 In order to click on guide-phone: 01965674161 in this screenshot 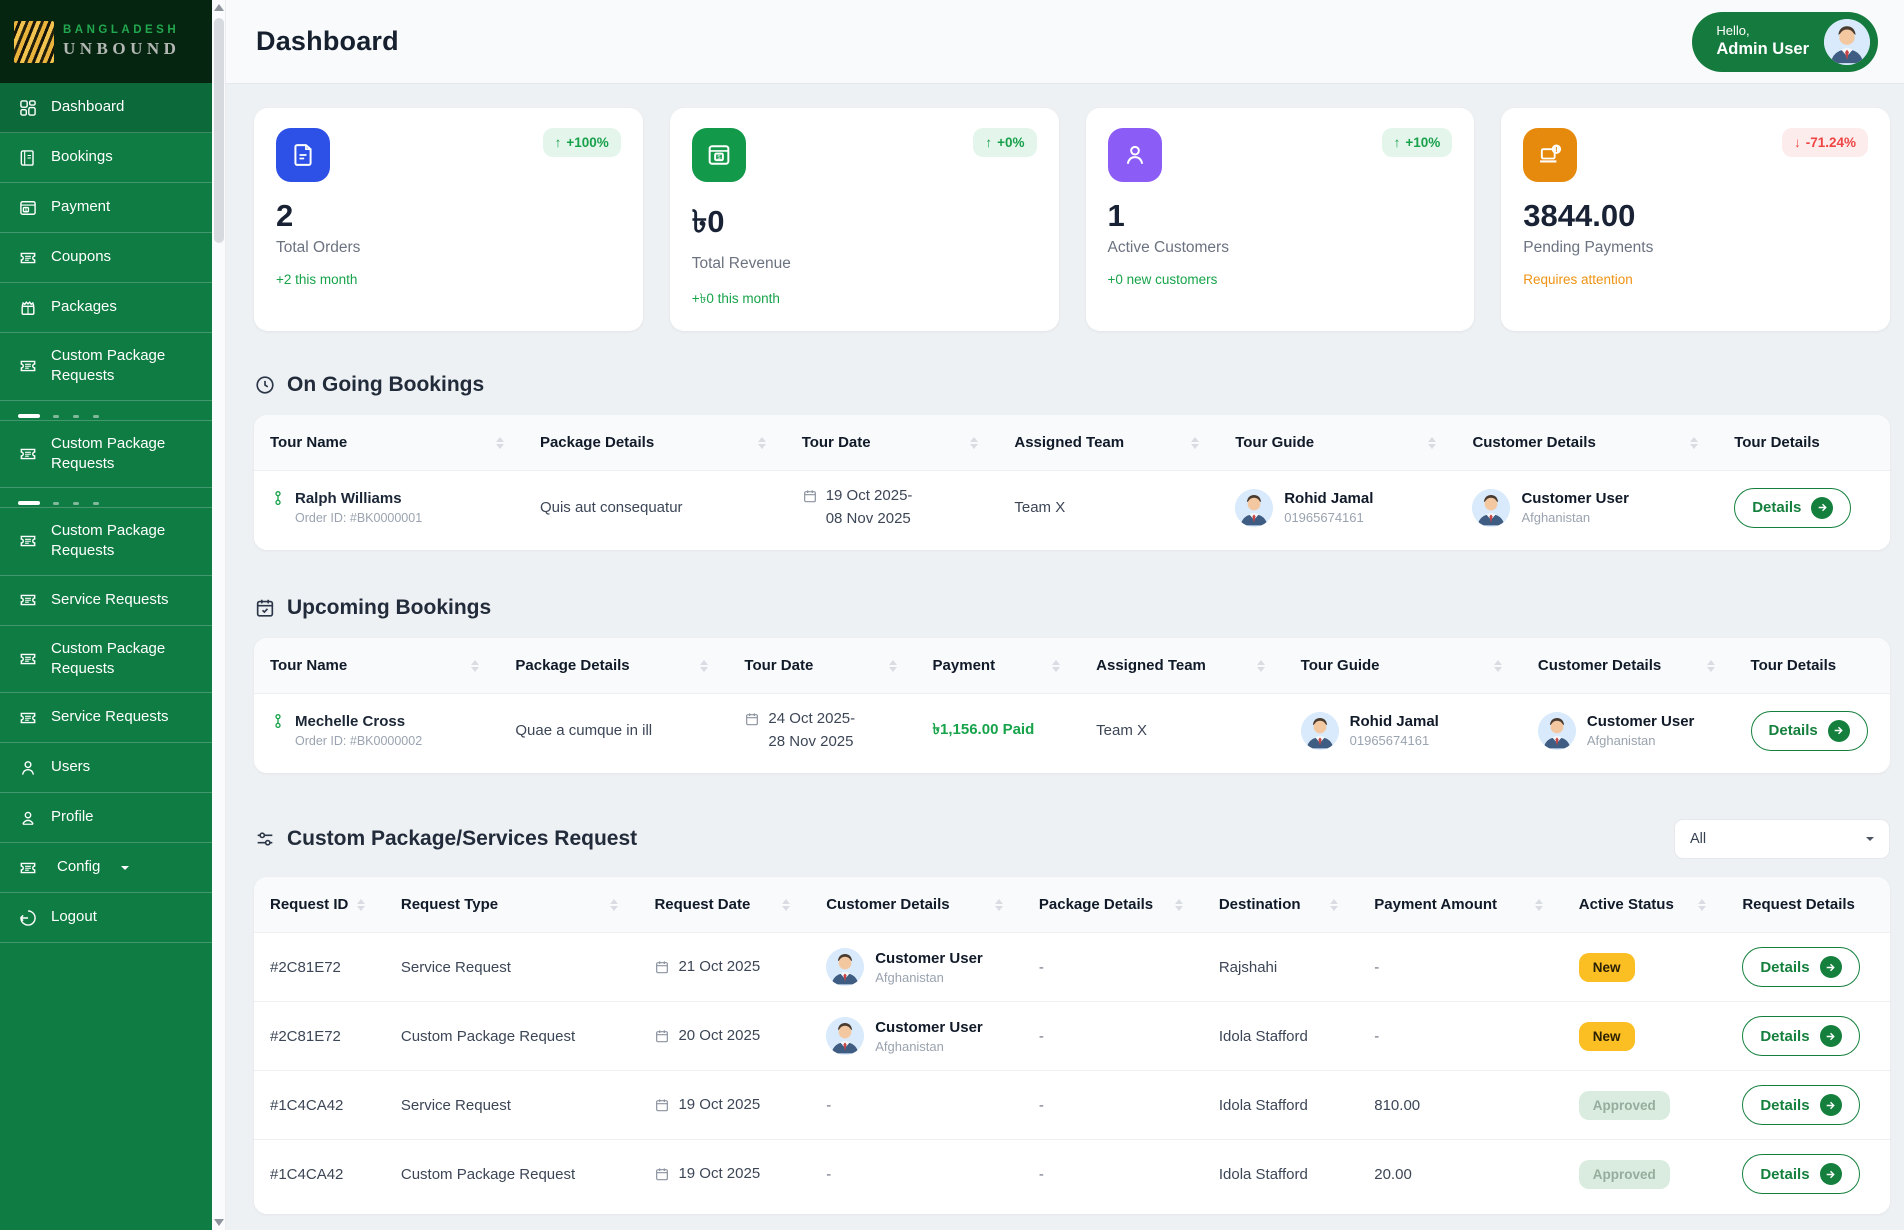, I will do `click(1389, 740)`.